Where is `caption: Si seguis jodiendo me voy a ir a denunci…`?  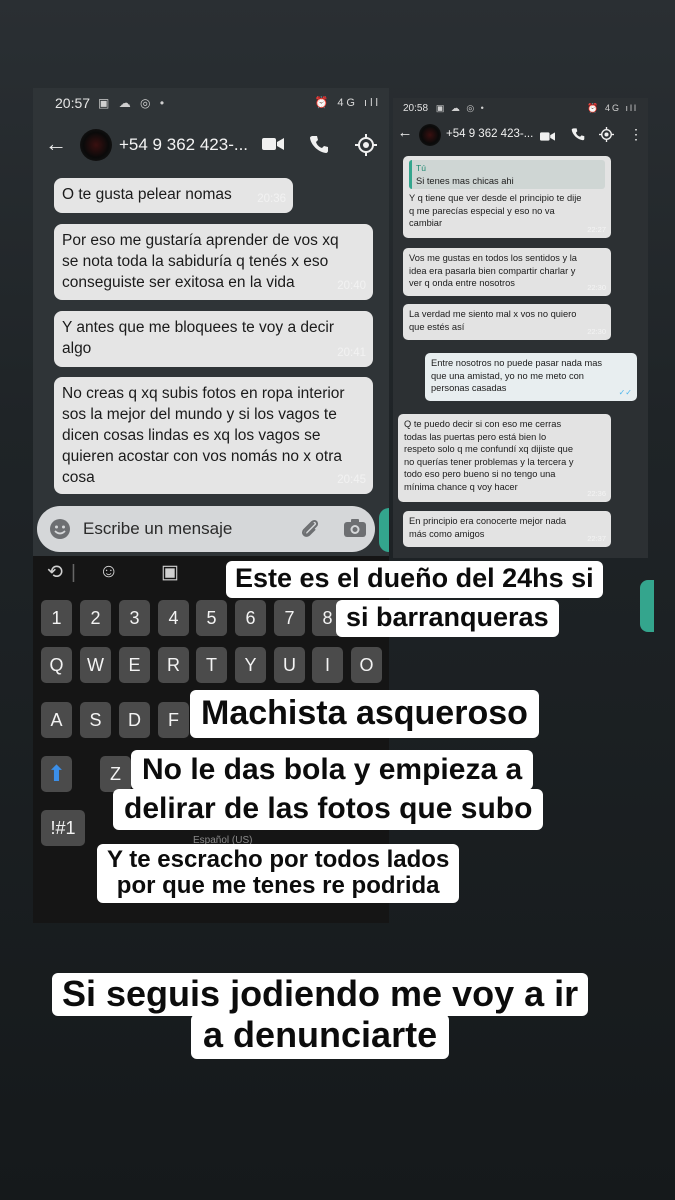
caption: Si seguis jodiendo me voy a ir a denunci… is located at coordinates (320, 1017).